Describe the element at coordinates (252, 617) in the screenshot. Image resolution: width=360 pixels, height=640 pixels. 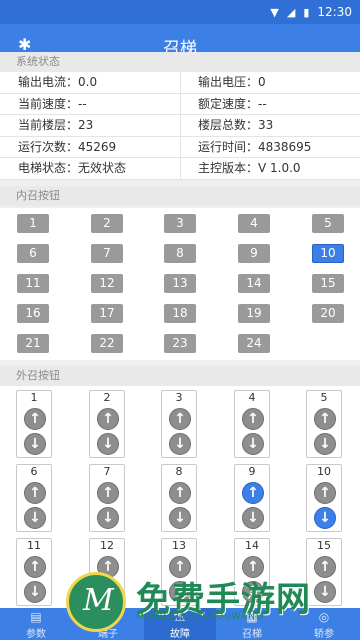
I see `elevator-icon: ▦` at that location.